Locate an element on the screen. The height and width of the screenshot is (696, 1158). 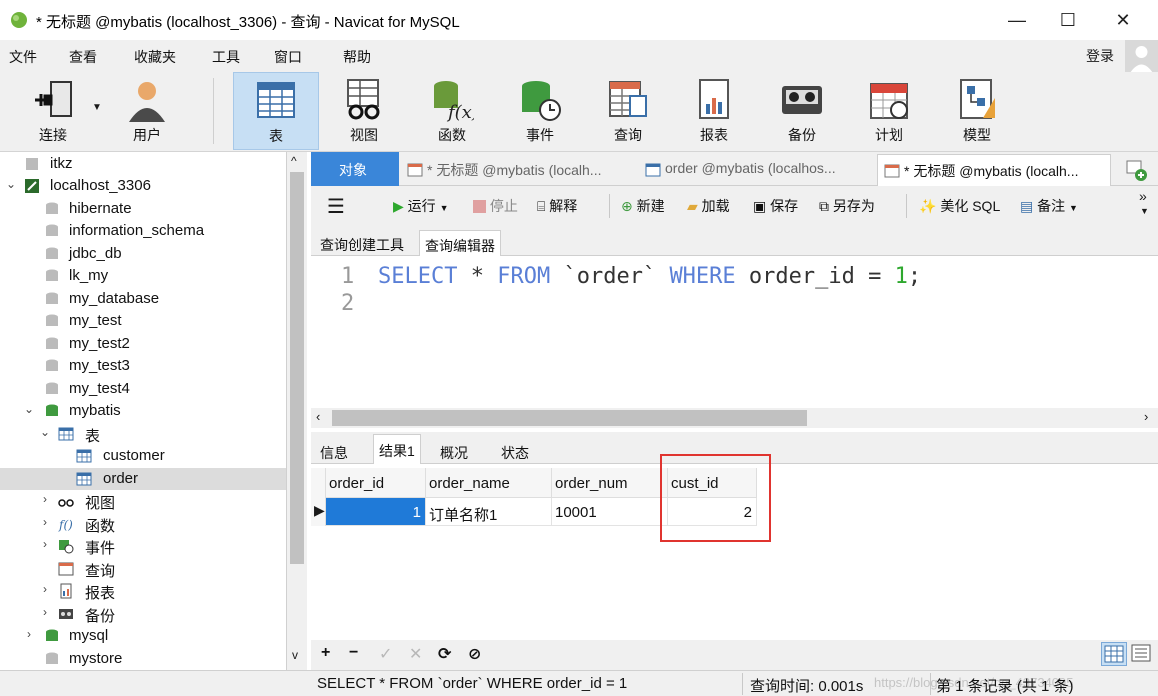
toolbar-table-button: 表 is located at coordinates (276, 111).